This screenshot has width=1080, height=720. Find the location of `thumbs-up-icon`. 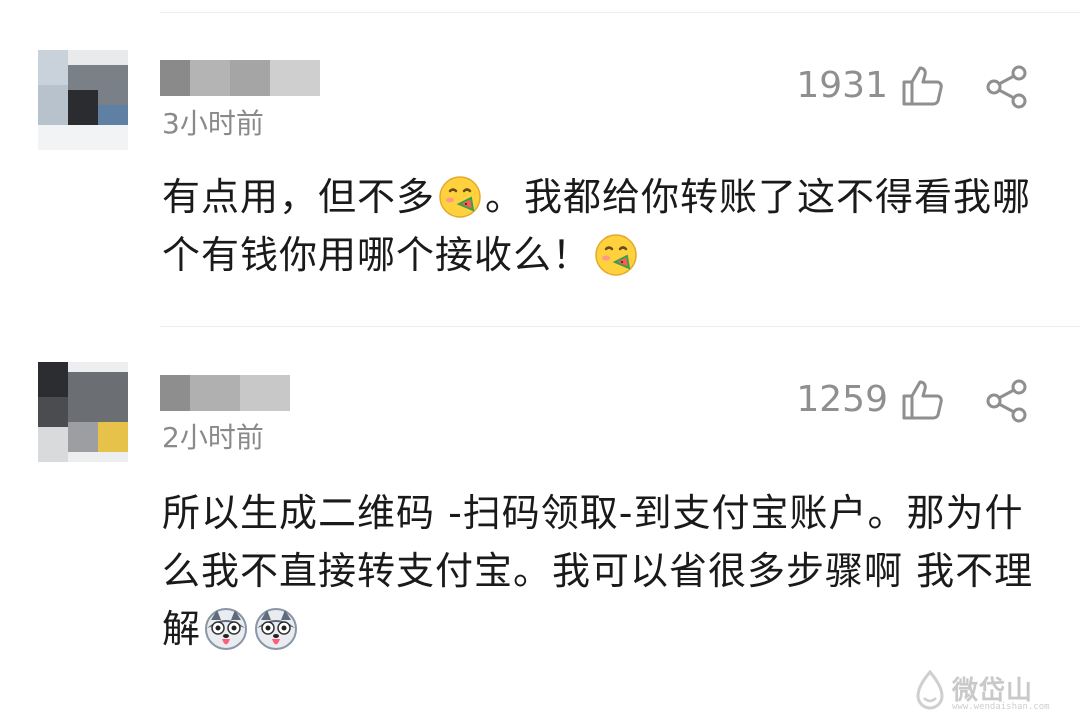

thumbs-up-icon is located at coordinates (923, 401).